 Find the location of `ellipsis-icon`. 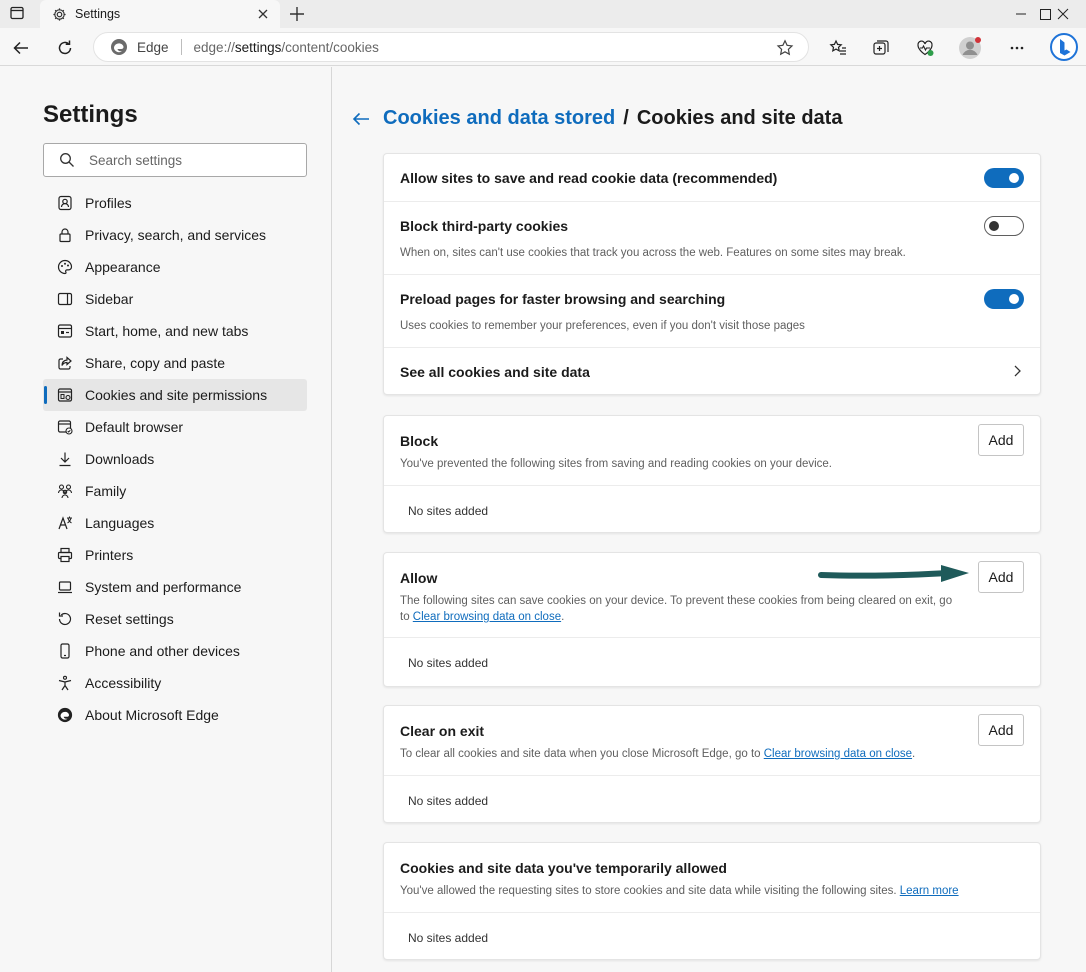

ellipsis-icon is located at coordinates (1017, 48).